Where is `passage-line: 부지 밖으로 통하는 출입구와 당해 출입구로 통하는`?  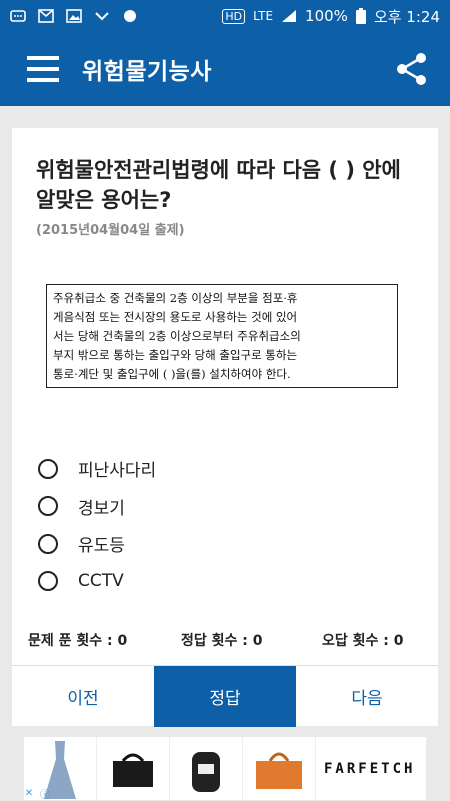 passage-line: 부지 밖으로 통하는 출입구와 당해 출입구로 통하는 is located at coordinates (175, 355).